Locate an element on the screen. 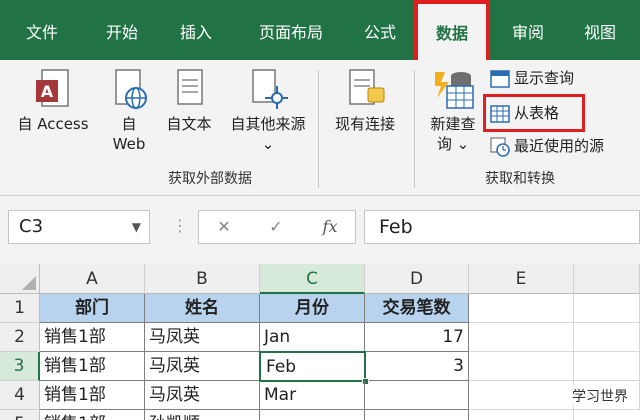 The image size is (640, 420). from-web-label-2: Web is located at coordinates (129, 144).